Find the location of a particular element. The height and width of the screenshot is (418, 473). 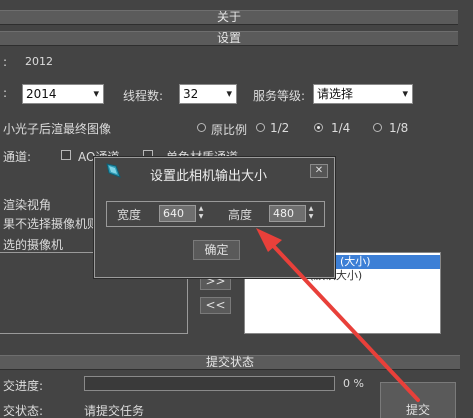

red-arrow-icon is located at coordinates (338, 315).